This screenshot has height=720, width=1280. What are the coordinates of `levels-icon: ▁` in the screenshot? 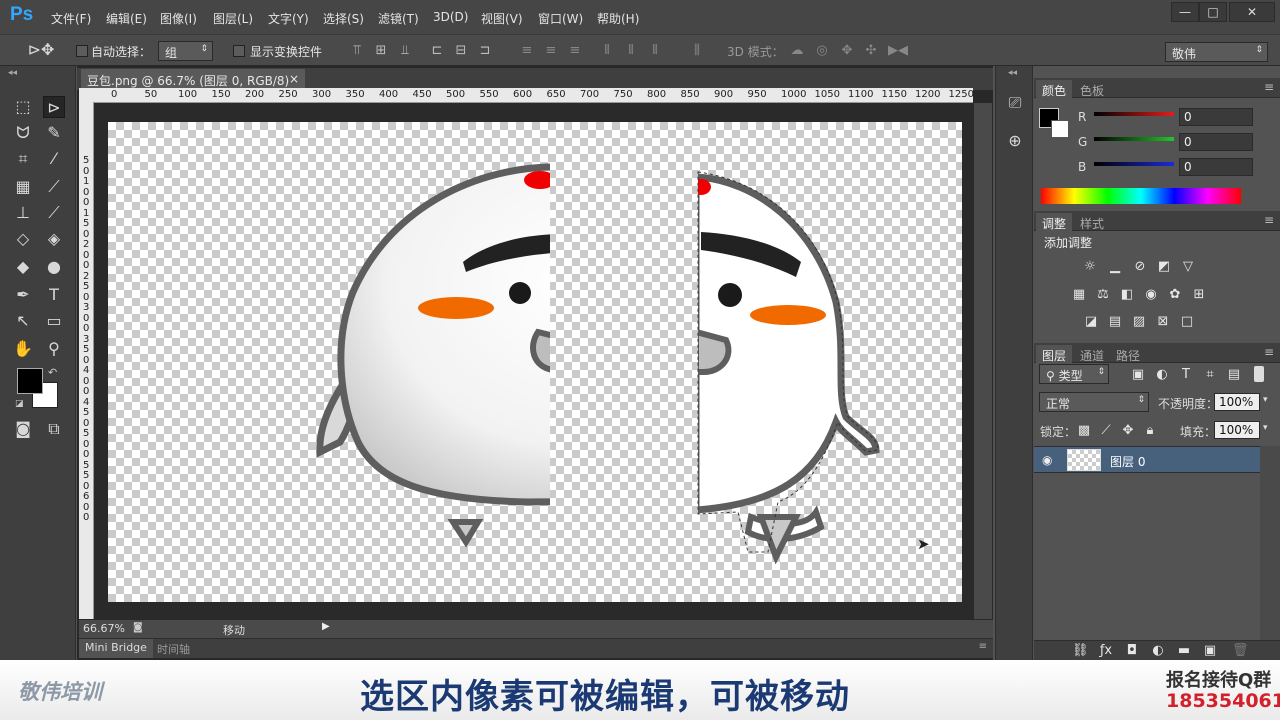 It's located at (1115, 267).